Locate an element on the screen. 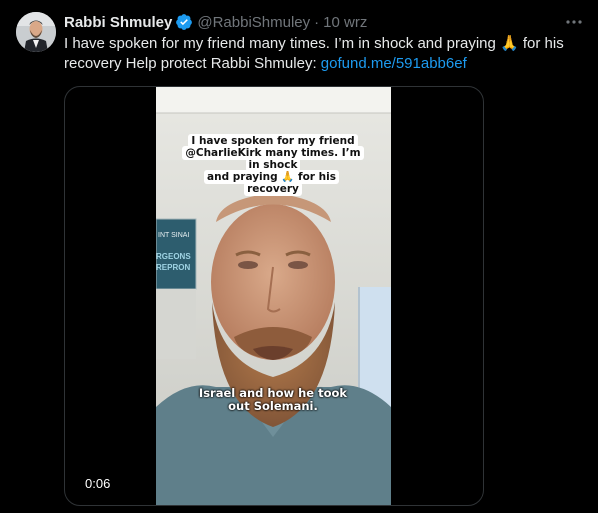 This screenshot has width=598, height=513. author-handle: @RabbiShmuley is located at coordinates (253, 22).